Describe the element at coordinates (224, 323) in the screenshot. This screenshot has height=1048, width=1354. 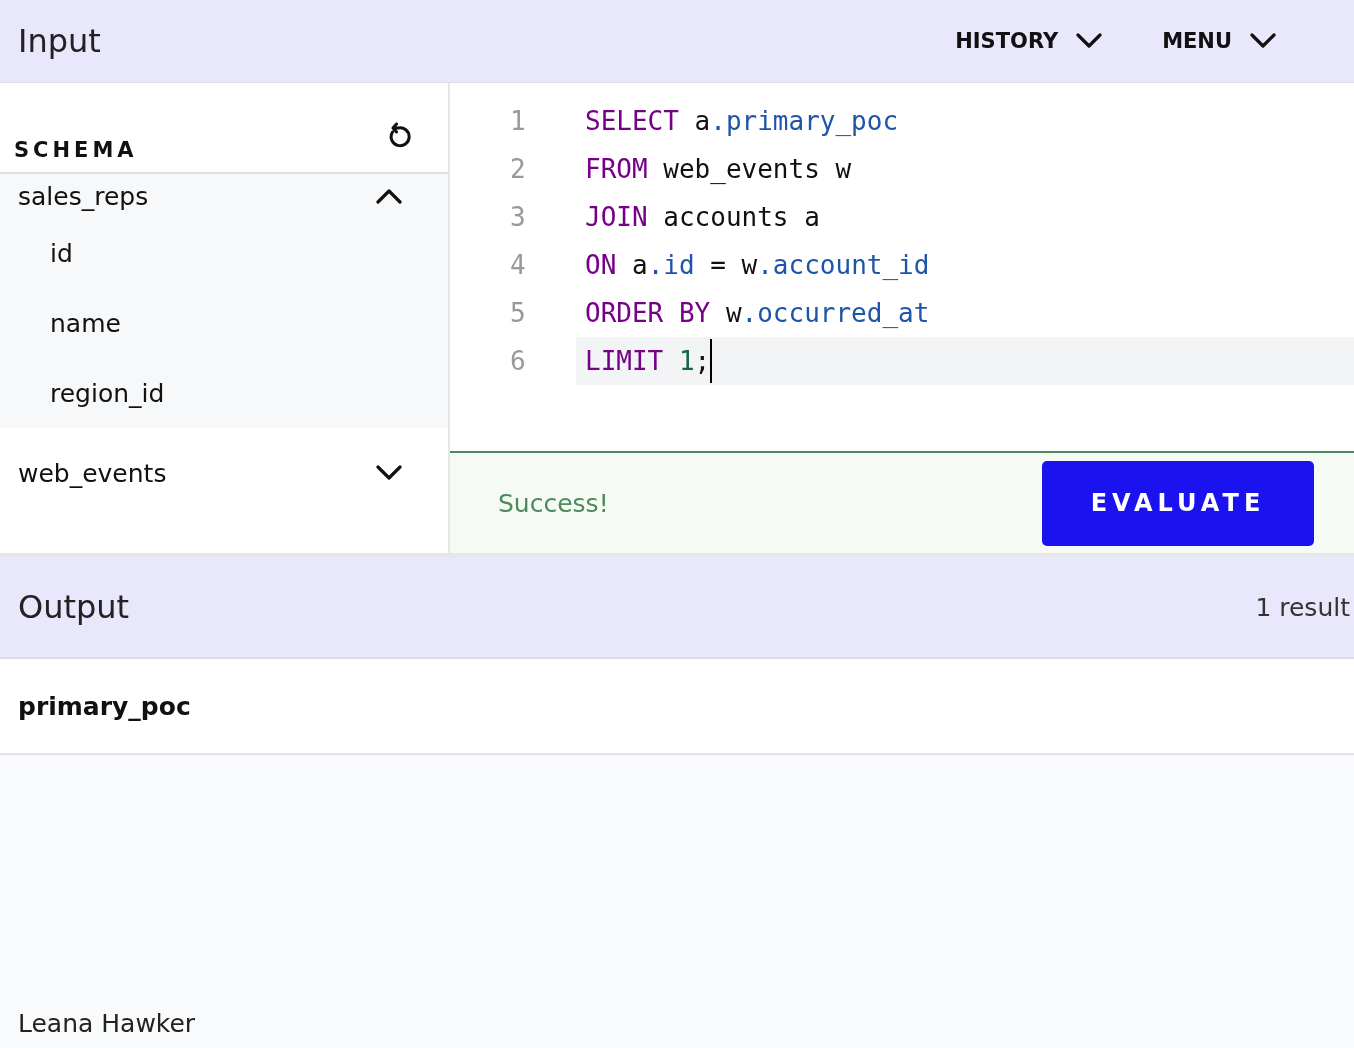
I see `schema-column: name` at that location.